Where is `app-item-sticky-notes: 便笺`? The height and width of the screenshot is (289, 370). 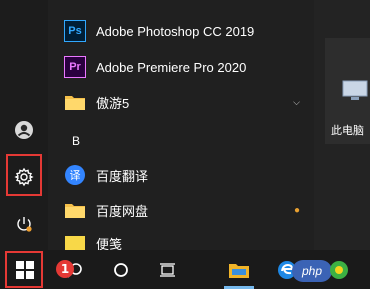
app-item-sticky-notes: 便笺 is located at coordinates (181, 241).